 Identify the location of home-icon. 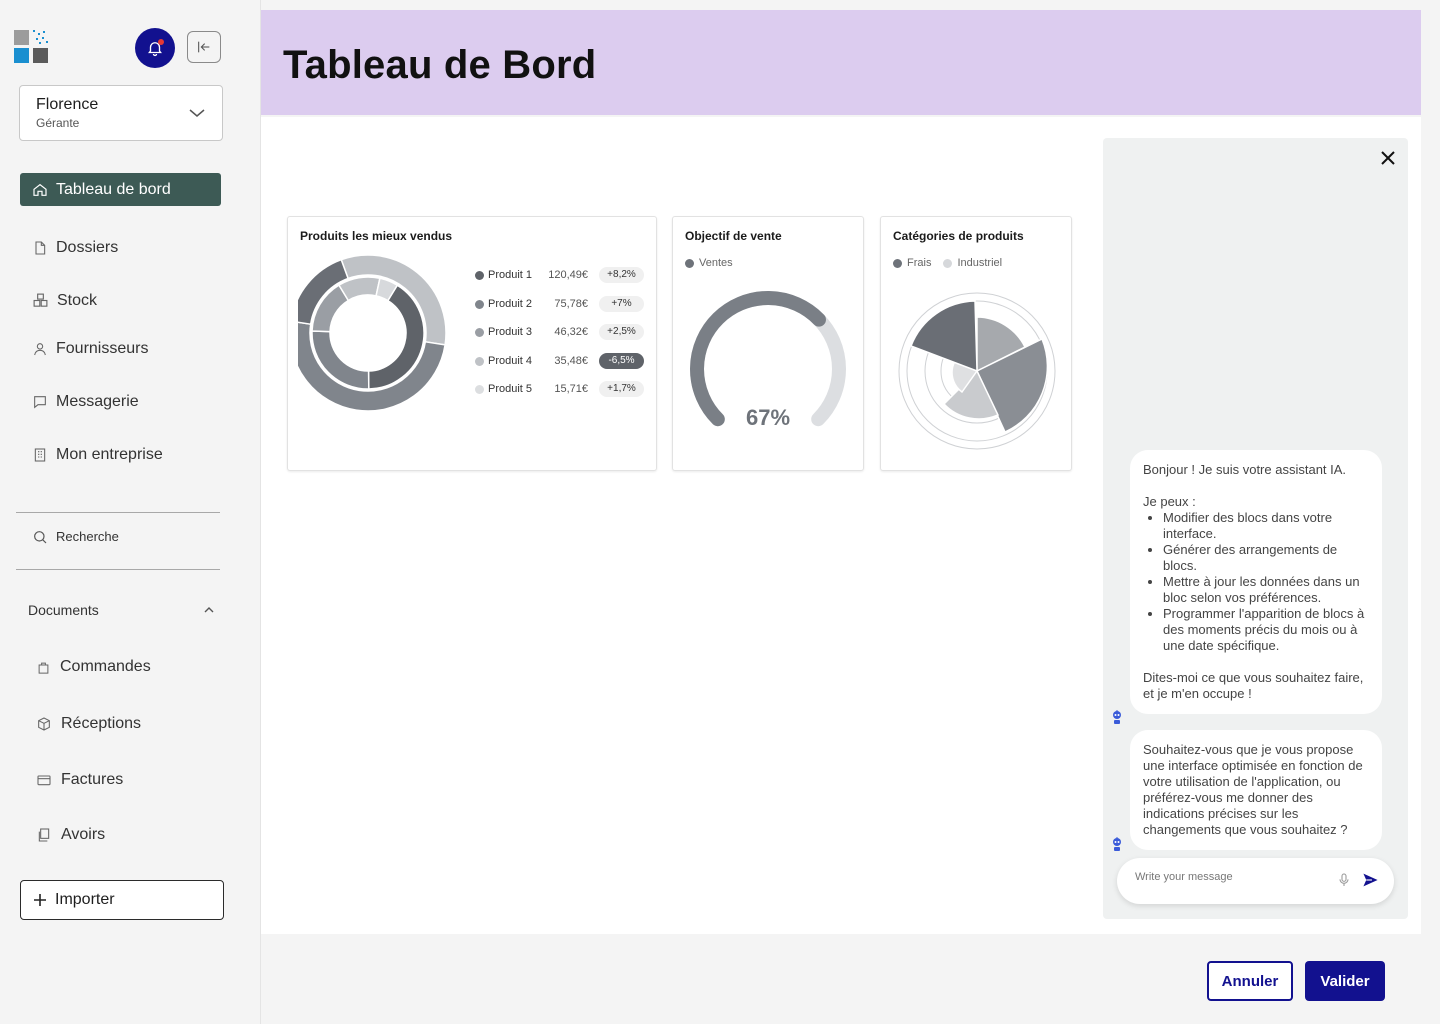
(40, 189).